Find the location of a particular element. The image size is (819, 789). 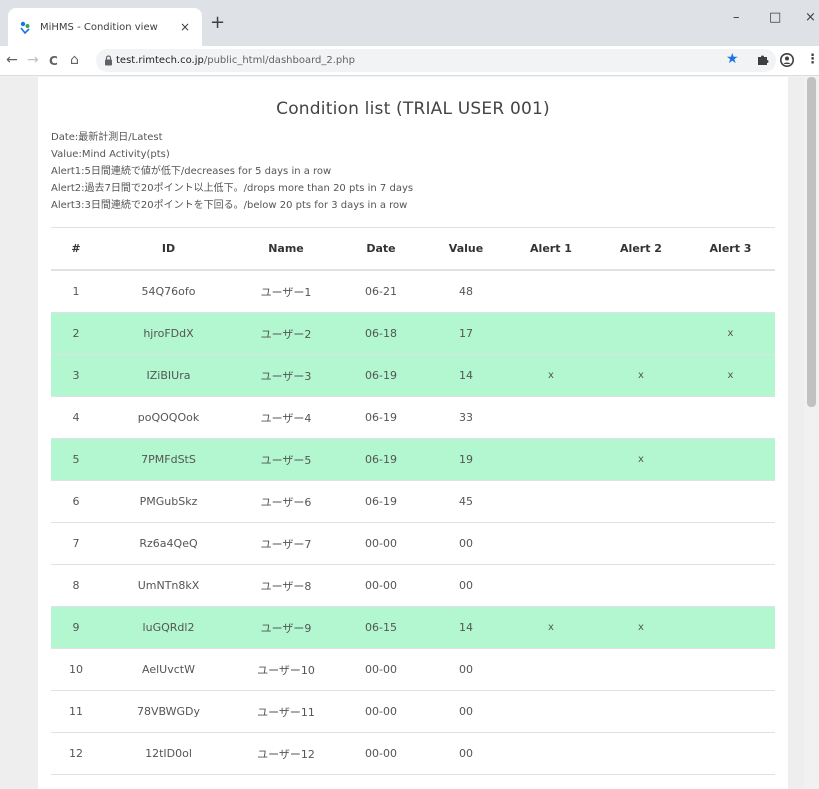

header-alert3: Alert 3 is located at coordinates (730, 249).